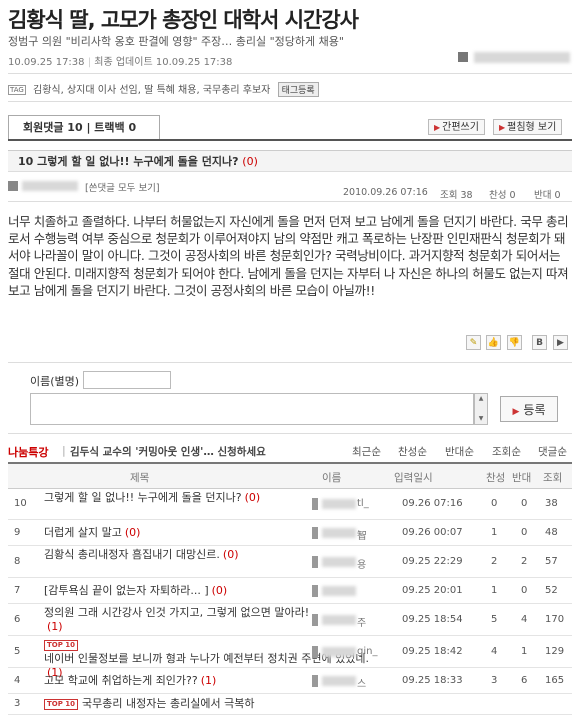  What do you see at coordinates (532, 127) in the screenshot?
I see `expand-view-label: 펼침형 보기` at bounding box center [532, 127].